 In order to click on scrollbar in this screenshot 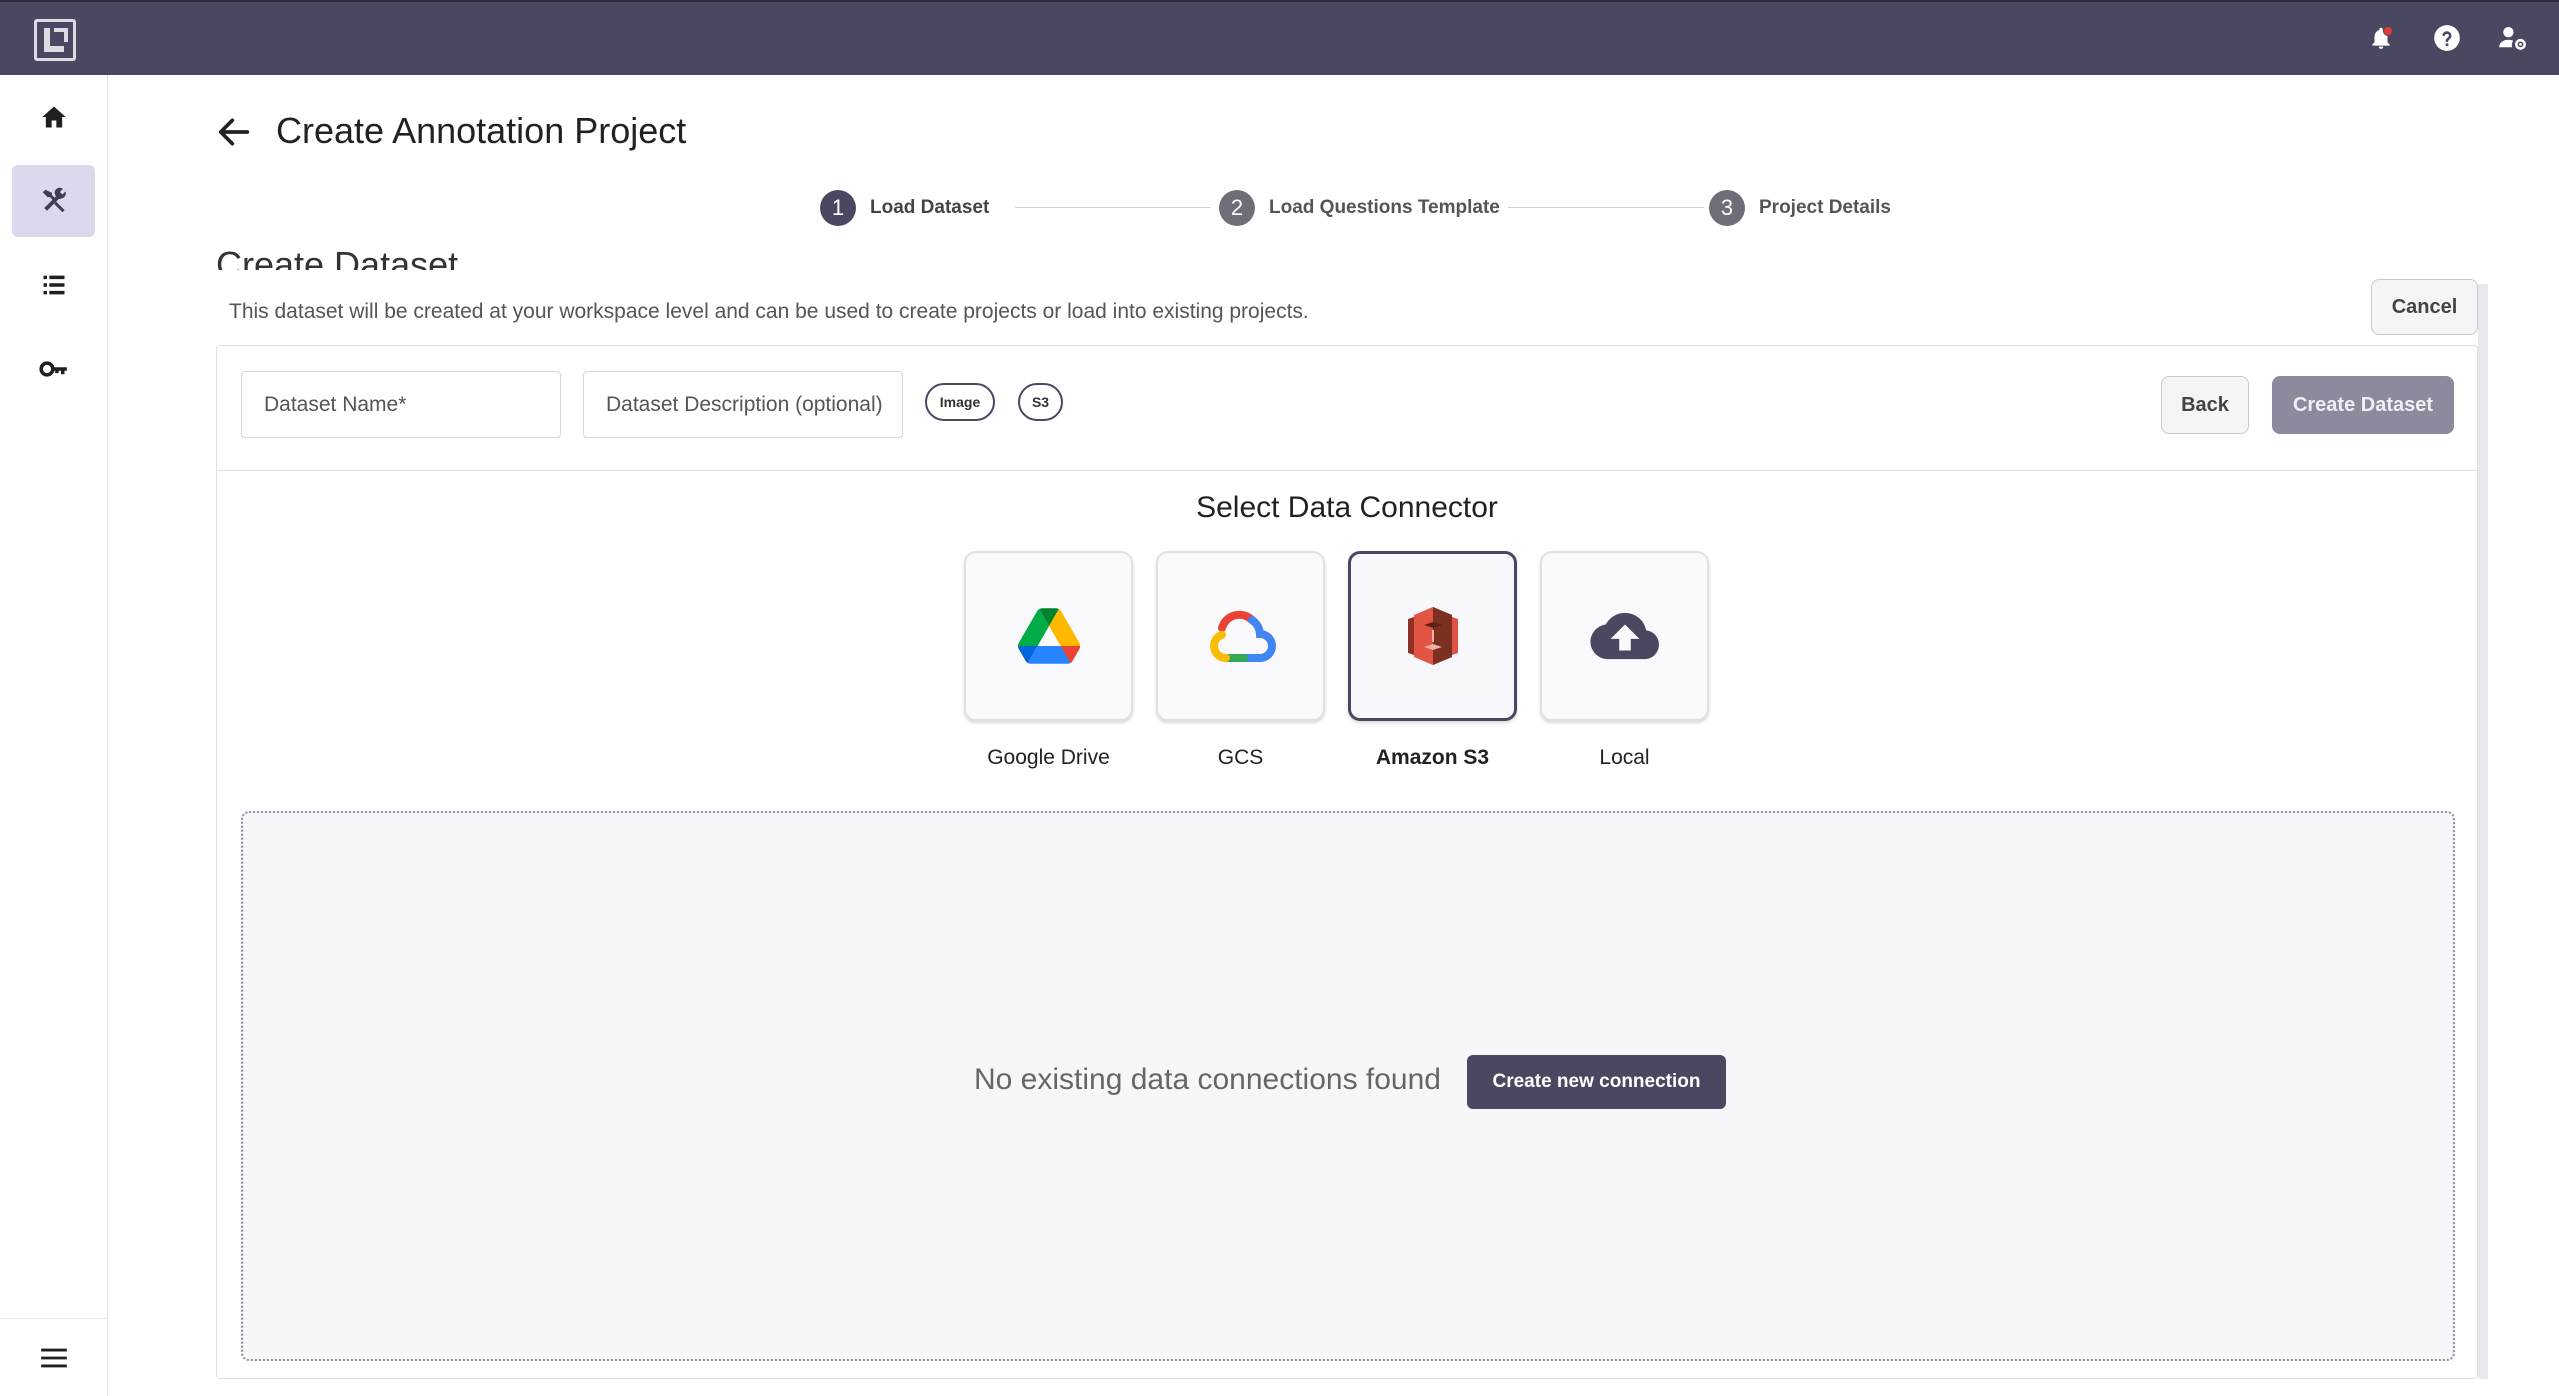, I will do `click(2483, 831)`.